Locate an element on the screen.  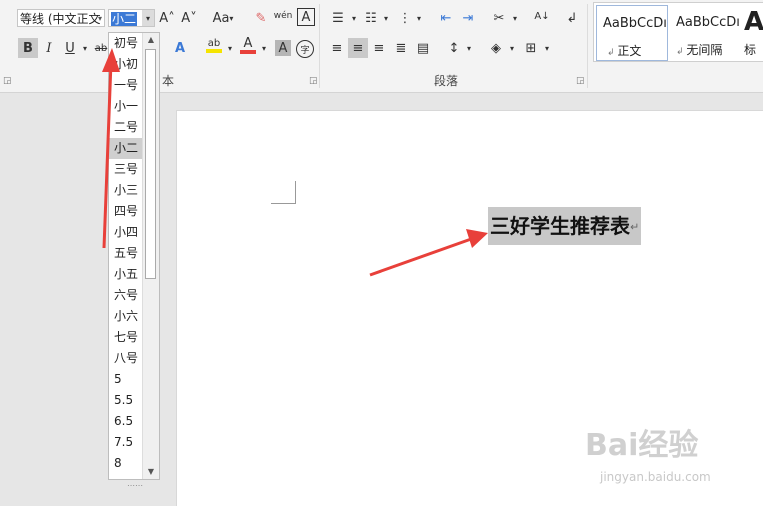
font-size-option: 二号 is located at coordinates (126, 127).